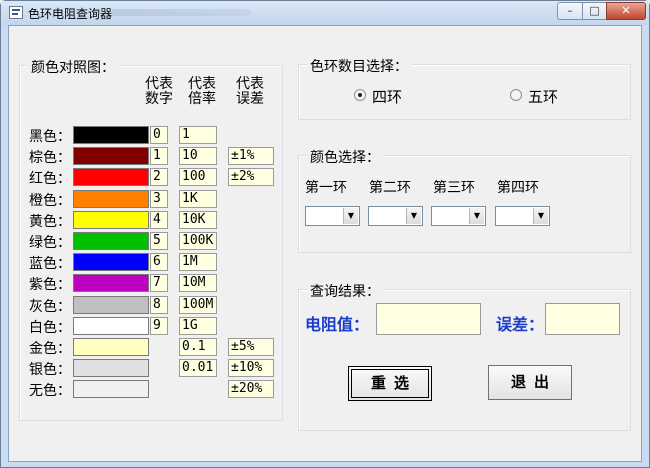  Describe the element at coordinates (570, 11) in the screenshot. I see `minimize-button: –` at that location.